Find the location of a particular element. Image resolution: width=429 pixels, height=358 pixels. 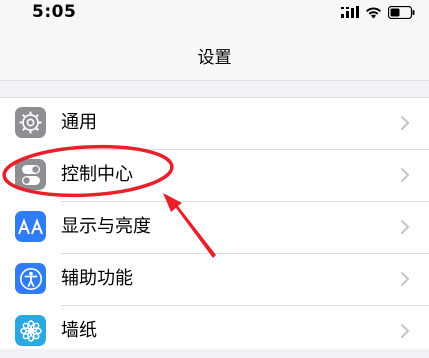

toggles-icon is located at coordinates (30, 174).